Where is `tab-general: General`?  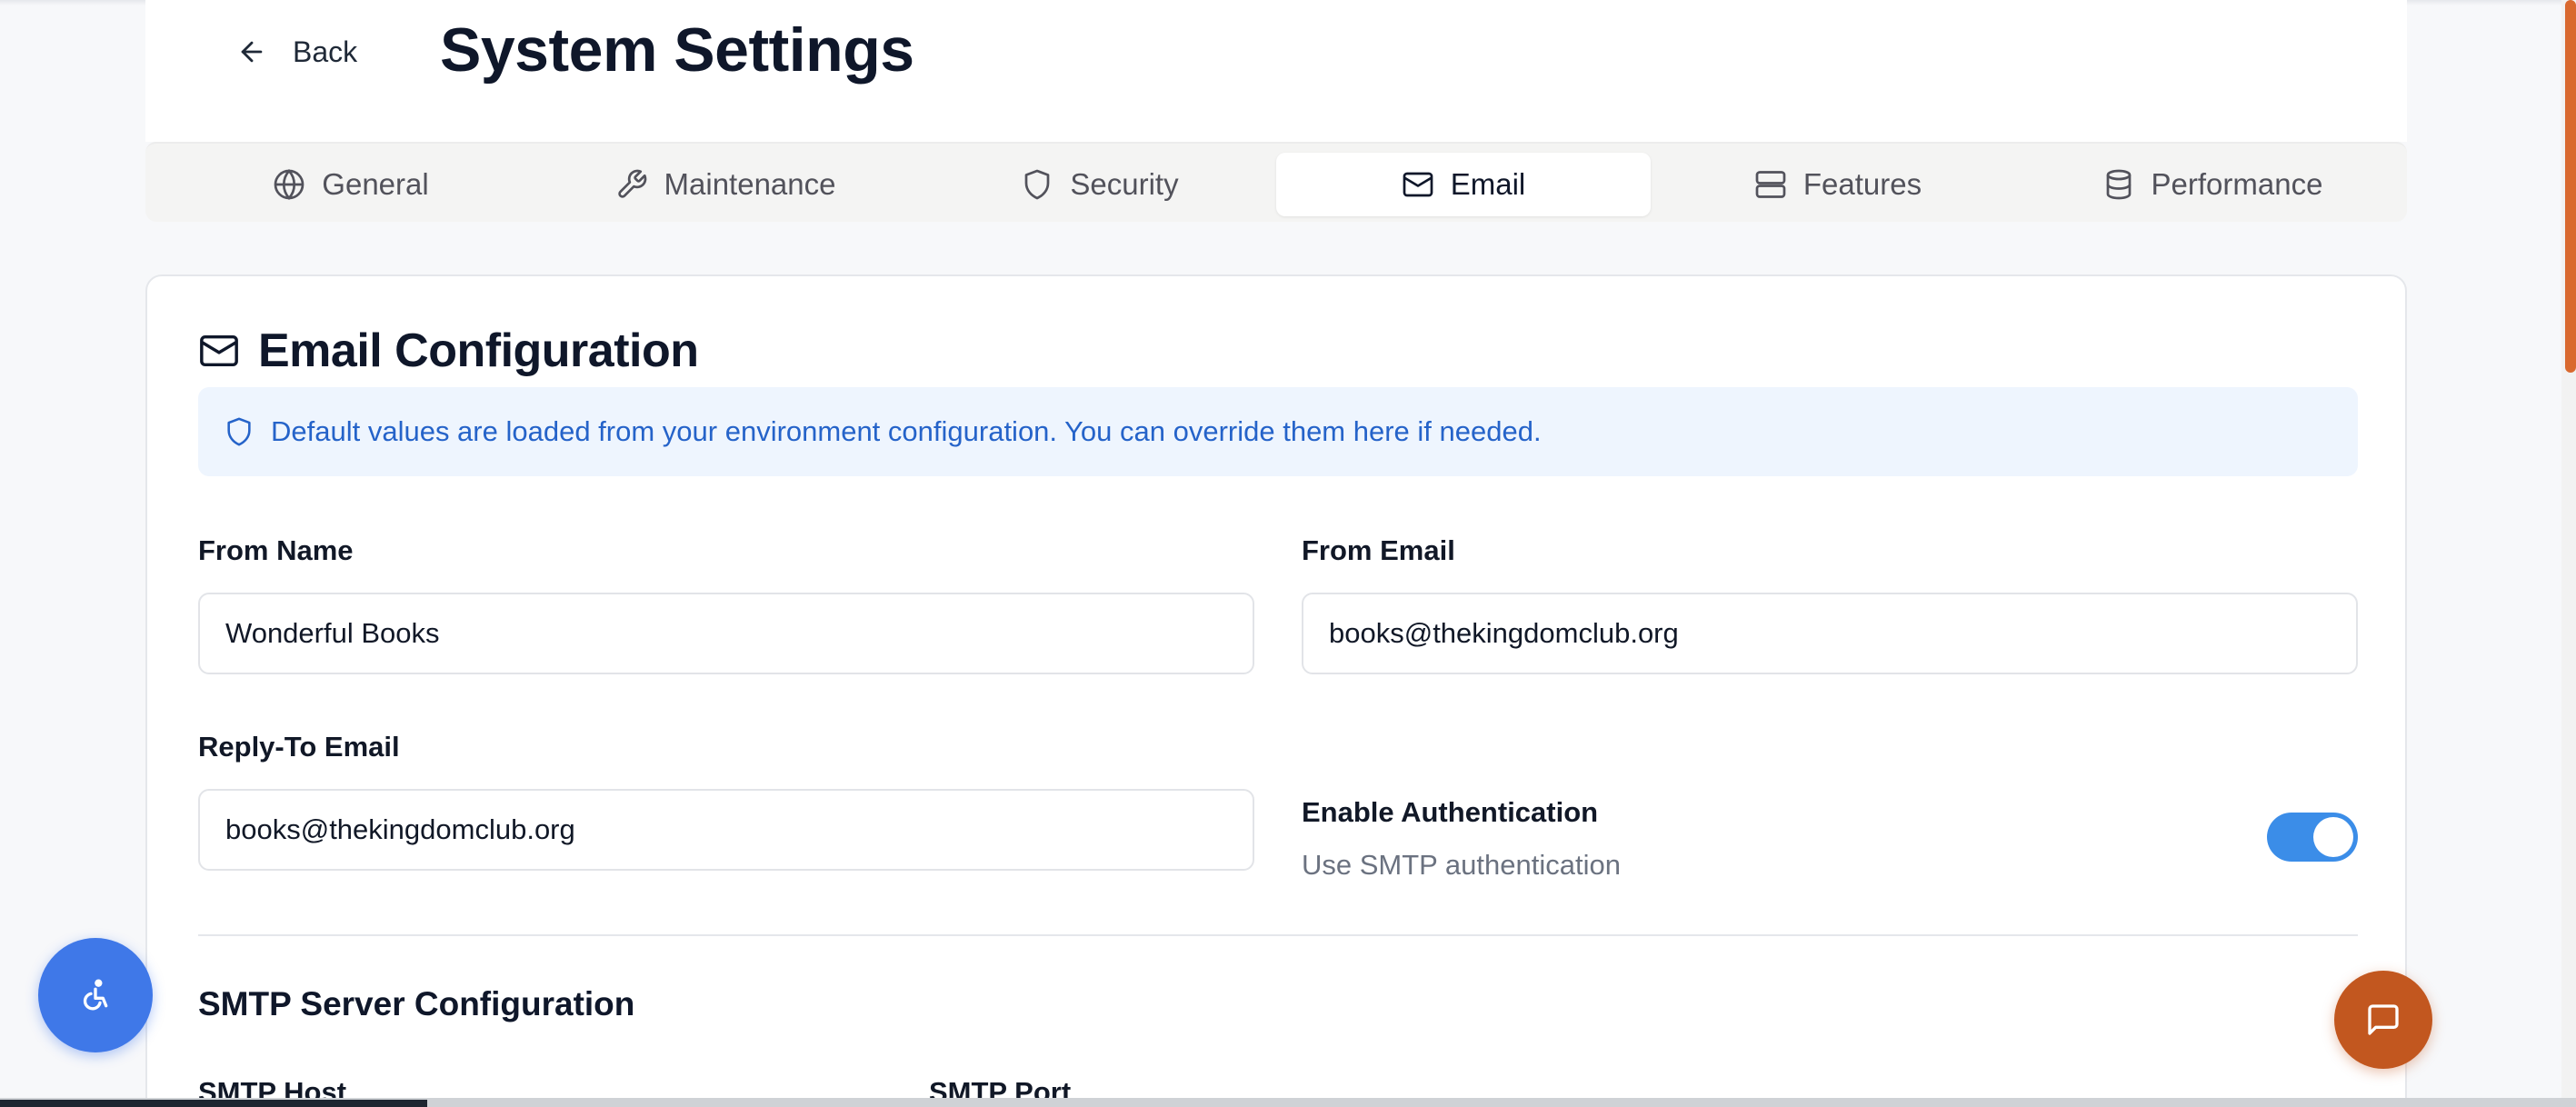 tab-general: General is located at coordinates (351, 184).